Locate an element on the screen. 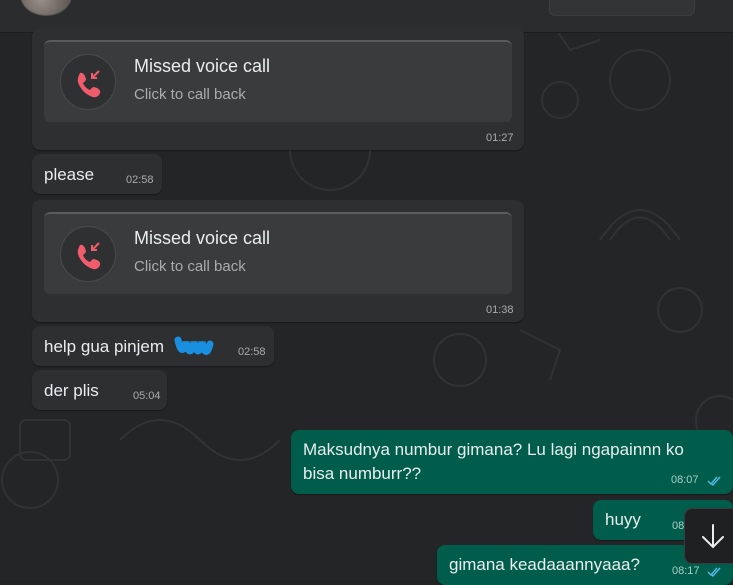 The image size is (733, 585). message-text-line2: bisa numburr?? is located at coordinates (362, 473).